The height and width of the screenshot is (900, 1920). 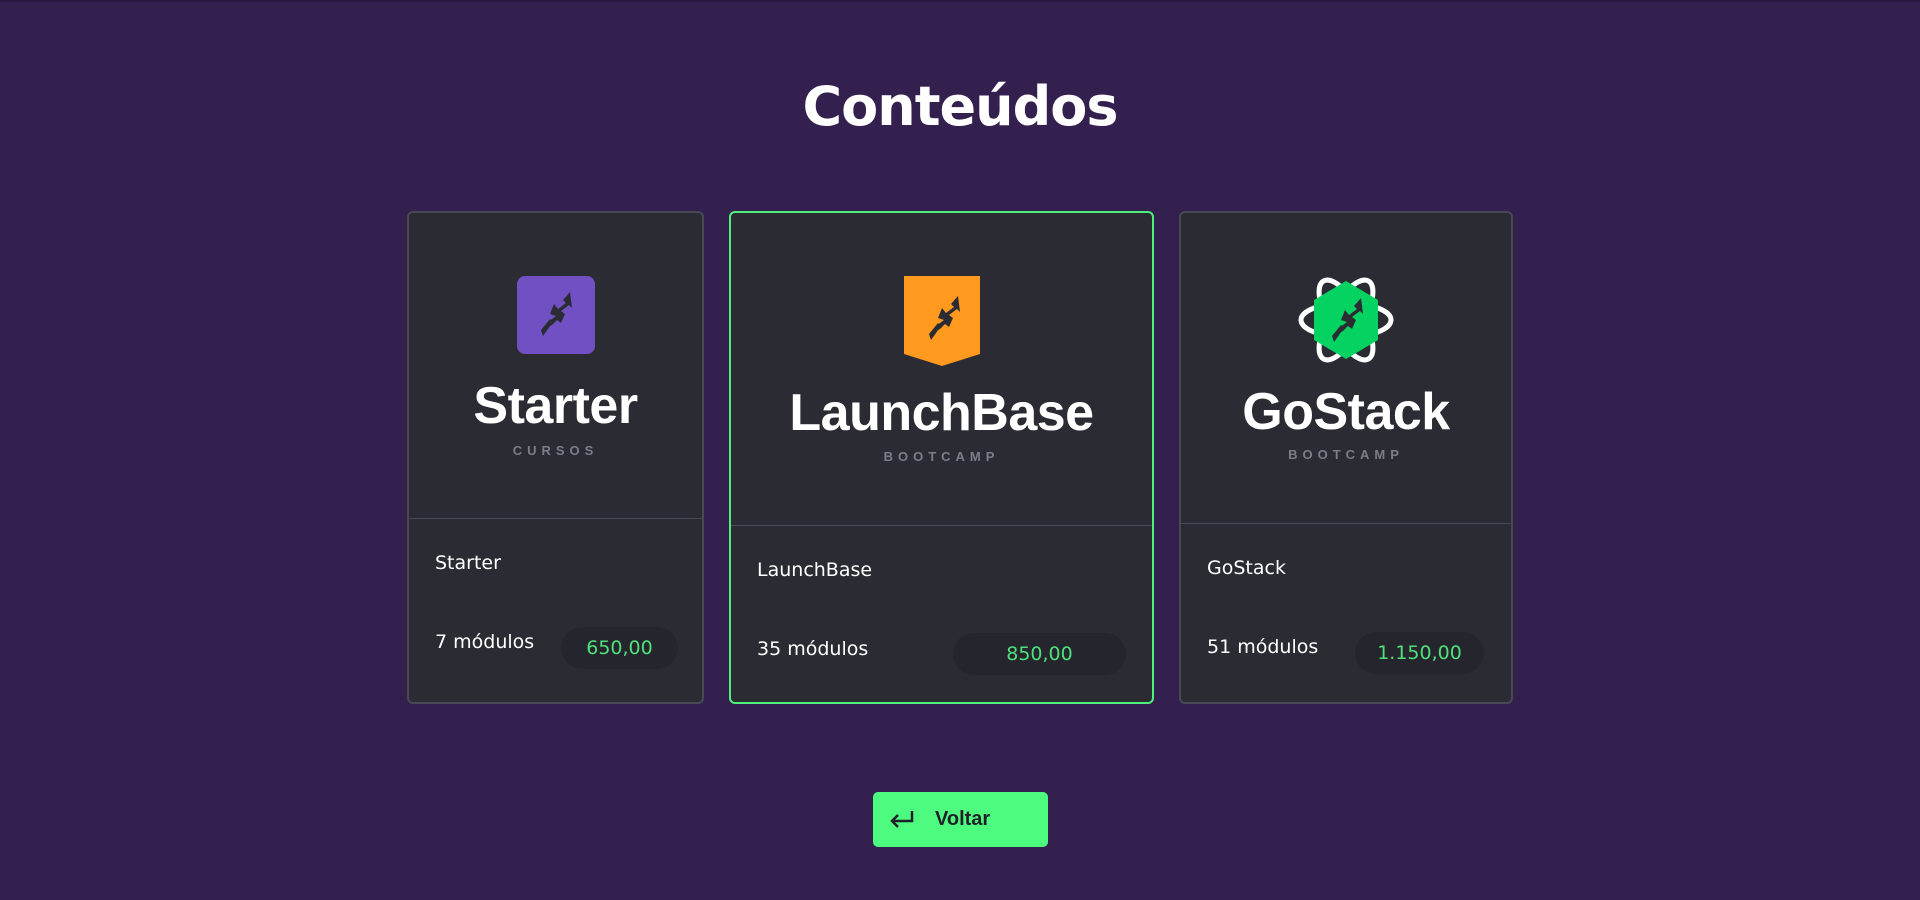 I want to click on course-logo-subtitle: CURSOS, so click(x=555, y=450).